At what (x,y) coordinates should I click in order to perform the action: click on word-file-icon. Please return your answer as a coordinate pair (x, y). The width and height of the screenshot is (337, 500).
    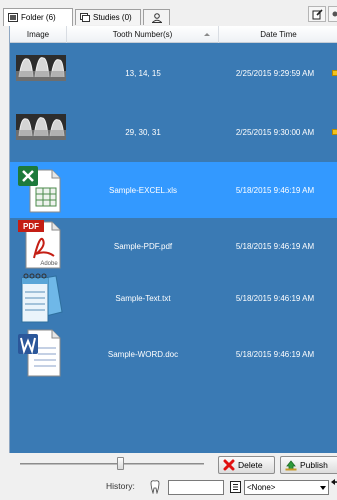
    Looking at the image, I should click on (39, 353).